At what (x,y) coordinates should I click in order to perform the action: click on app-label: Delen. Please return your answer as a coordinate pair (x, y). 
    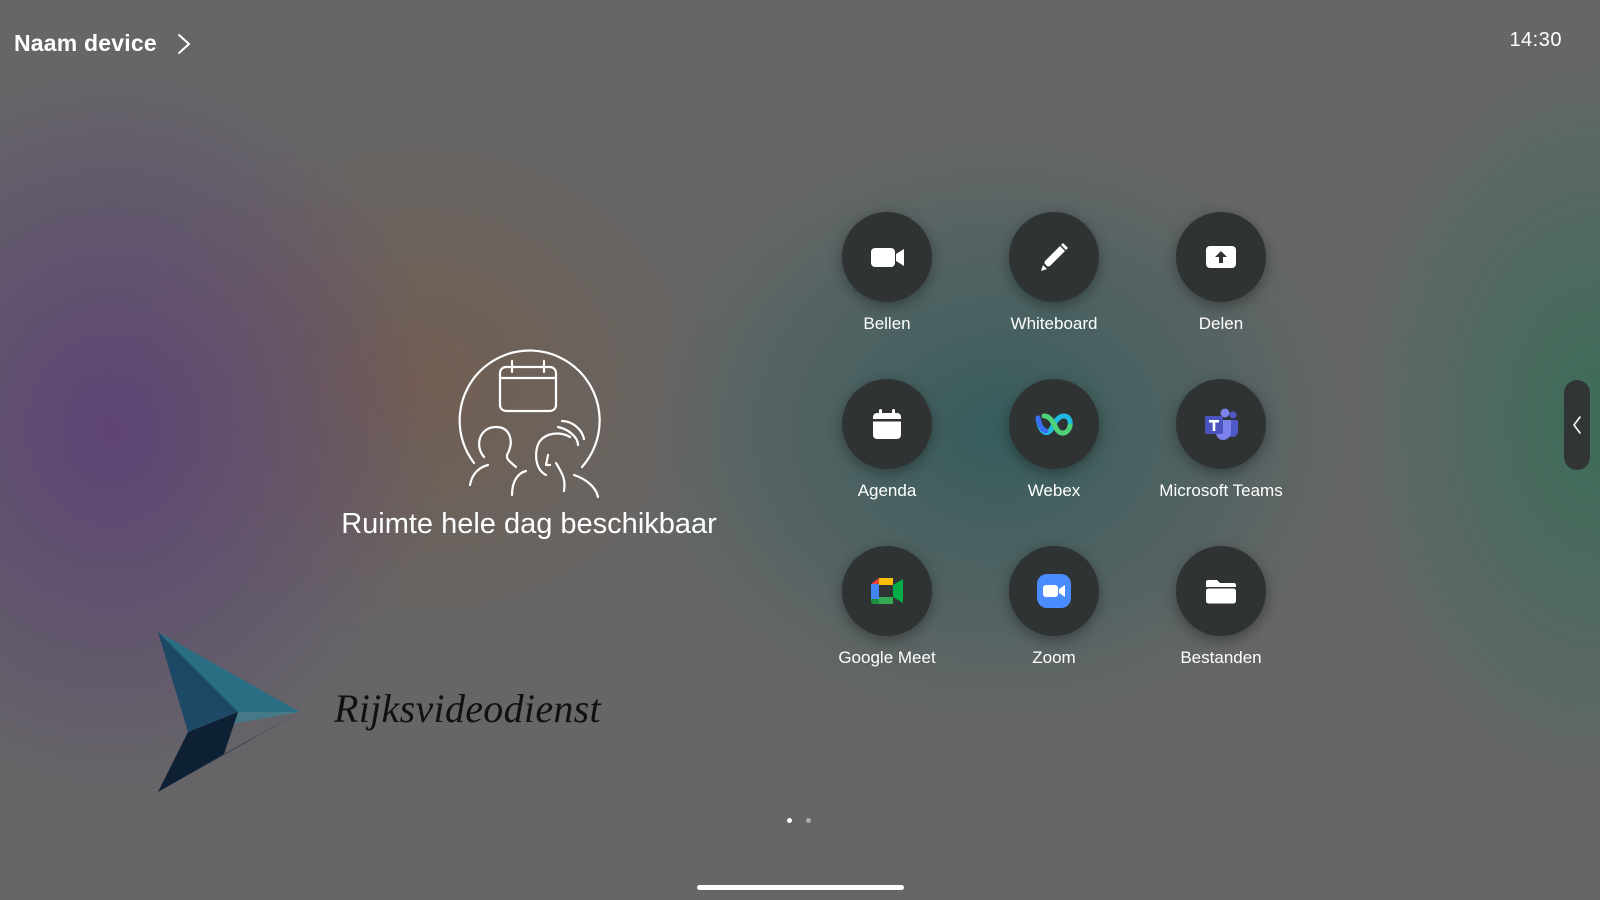
    Looking at the image, I should click on (1221, 323).